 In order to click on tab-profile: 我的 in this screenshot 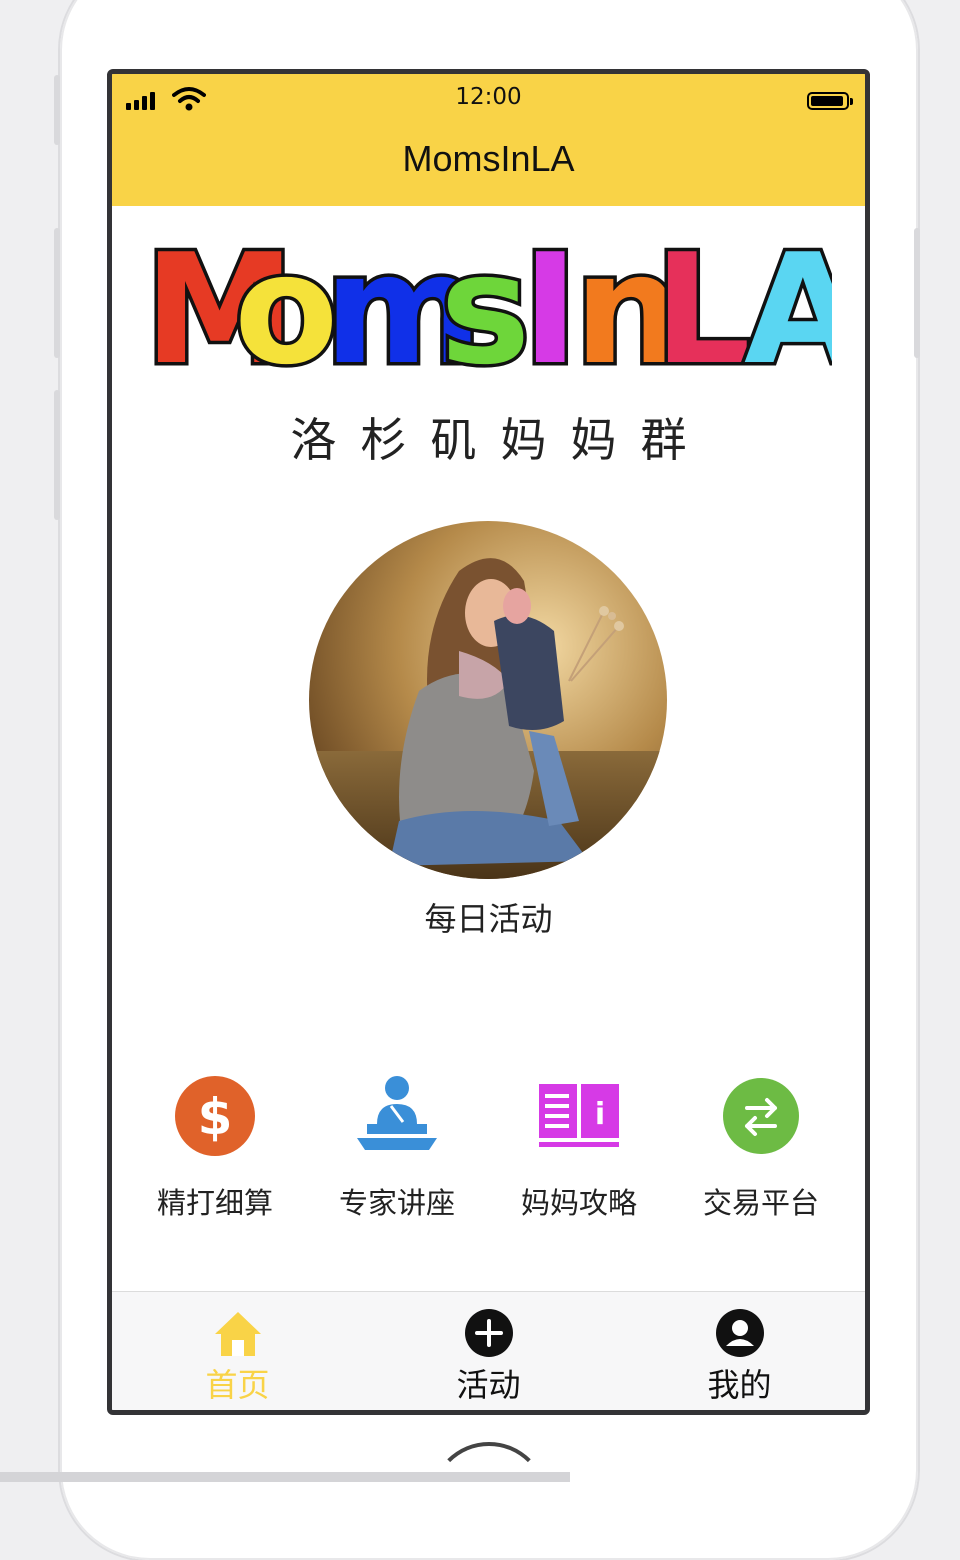, I will do `click(740, 1351)`.